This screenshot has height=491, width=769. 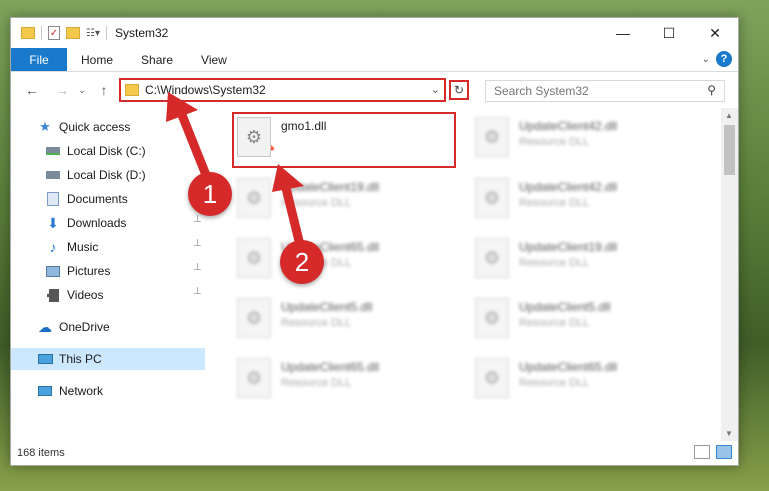 What do you see at coordinates (125, 247) in the screenshot?
I see `sidebar-item-music: ♪ Music` at bounding box center [125, 247].